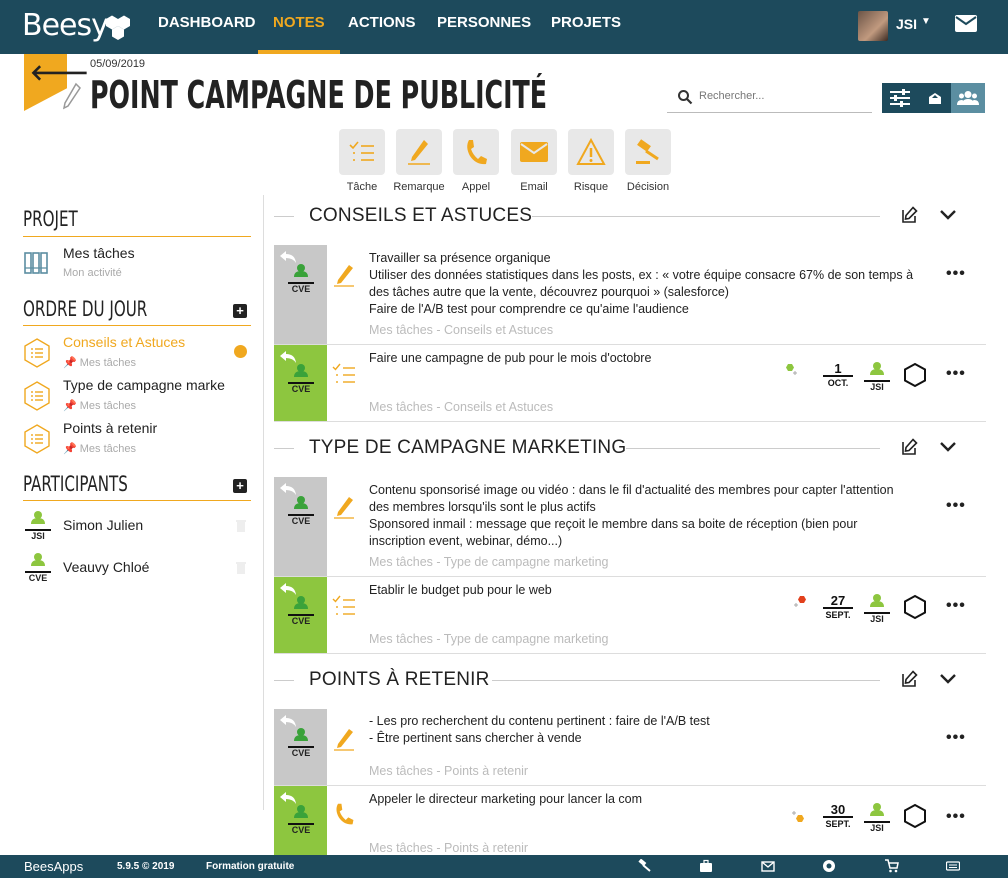 This screenshot has height=878, width=1008. Describe the element at coordinates (838, 816) in the screenshot. I see `due-date-badge: 30 SEPT.` at that location.